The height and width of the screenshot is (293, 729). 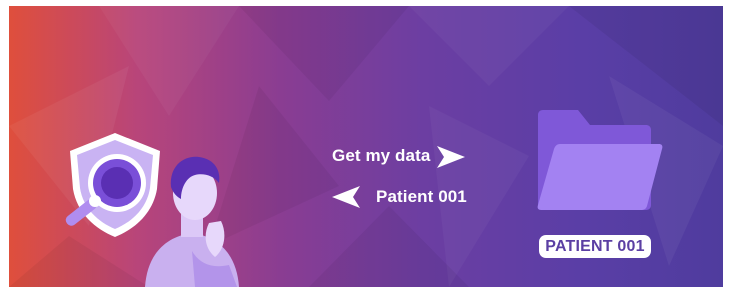 What do you see at coordinates (451, 157) in the screenshot?
I see `right-arrow-icon` at bounding box center [451, 157].